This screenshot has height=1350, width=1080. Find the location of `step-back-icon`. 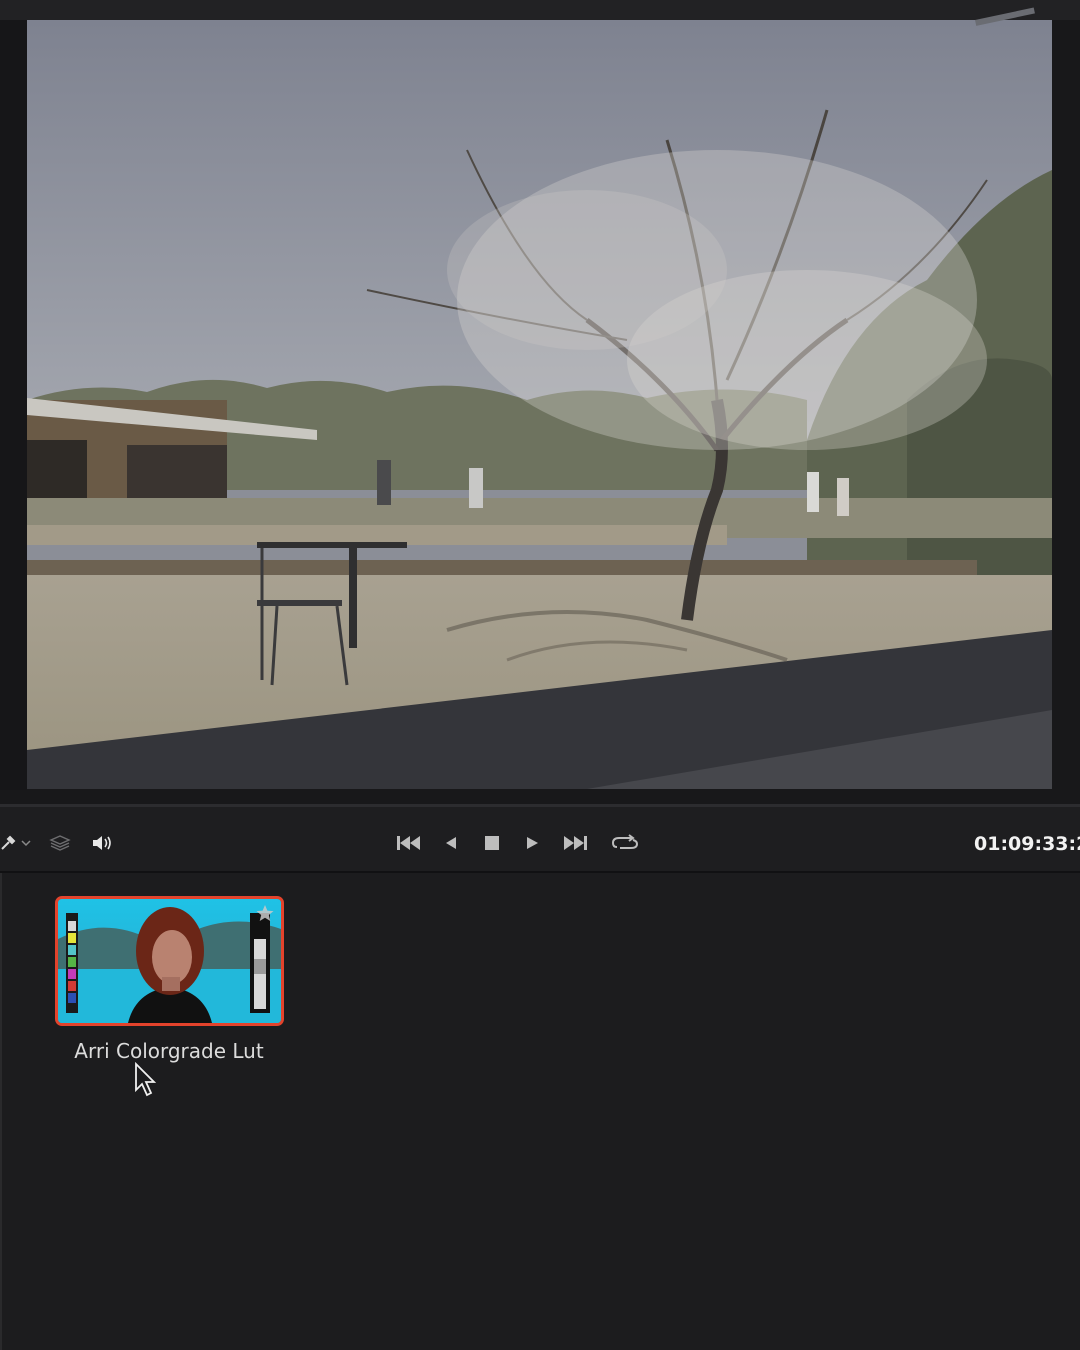

step-back-icon is located at coordinates (451, 843).